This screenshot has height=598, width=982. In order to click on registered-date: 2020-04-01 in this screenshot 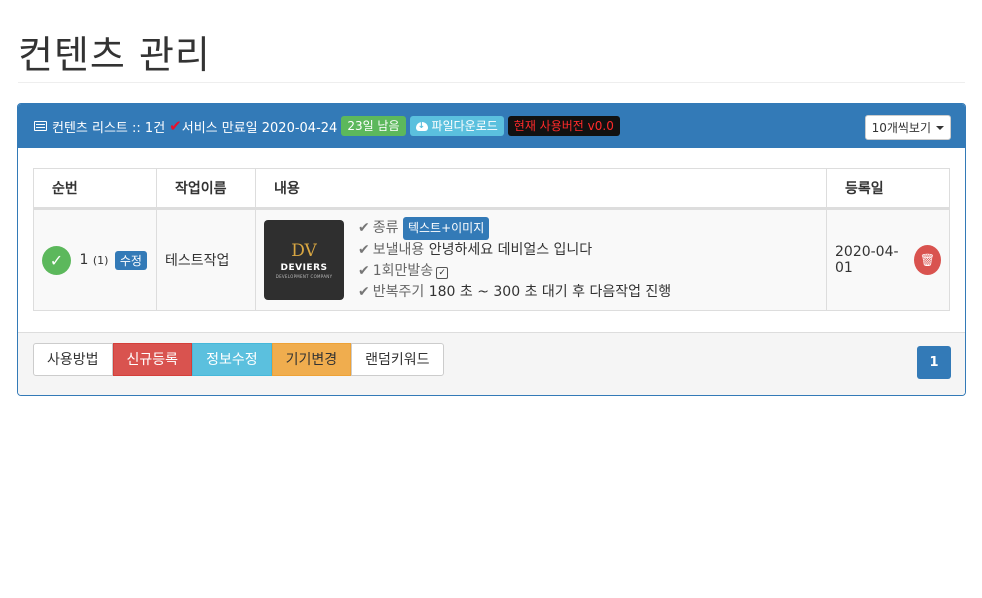, I will do `click(867, 260)`.